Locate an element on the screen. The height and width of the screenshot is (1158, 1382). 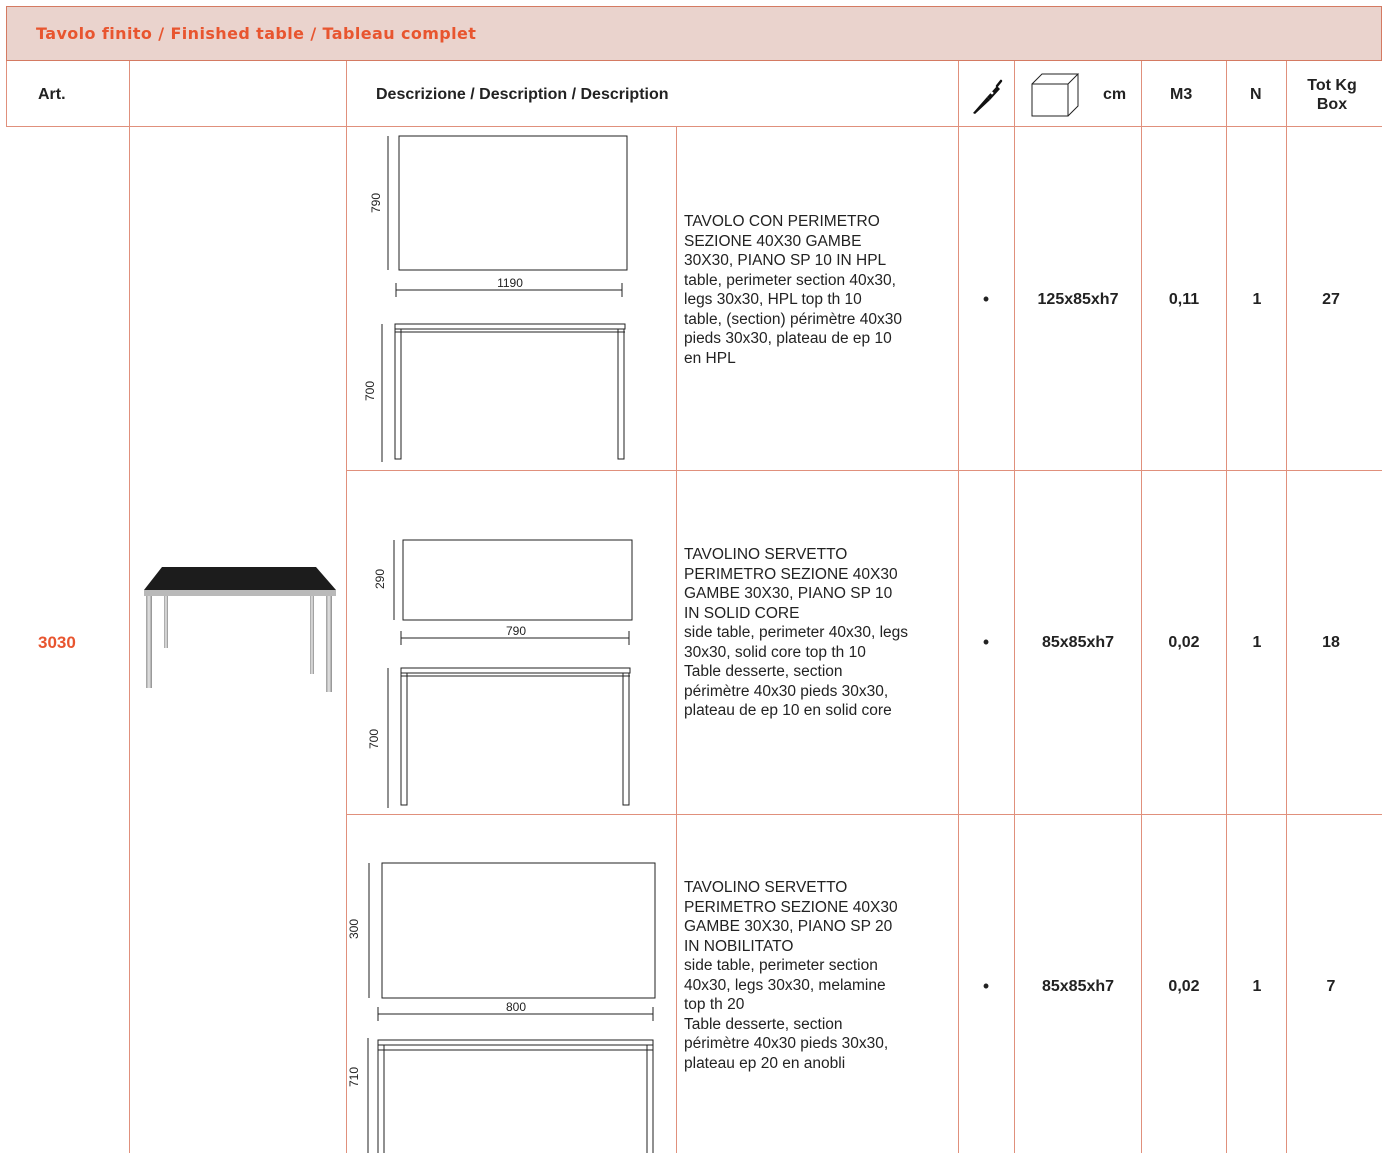
dim-width-label: 800 is located at coordinates (516, 1007).